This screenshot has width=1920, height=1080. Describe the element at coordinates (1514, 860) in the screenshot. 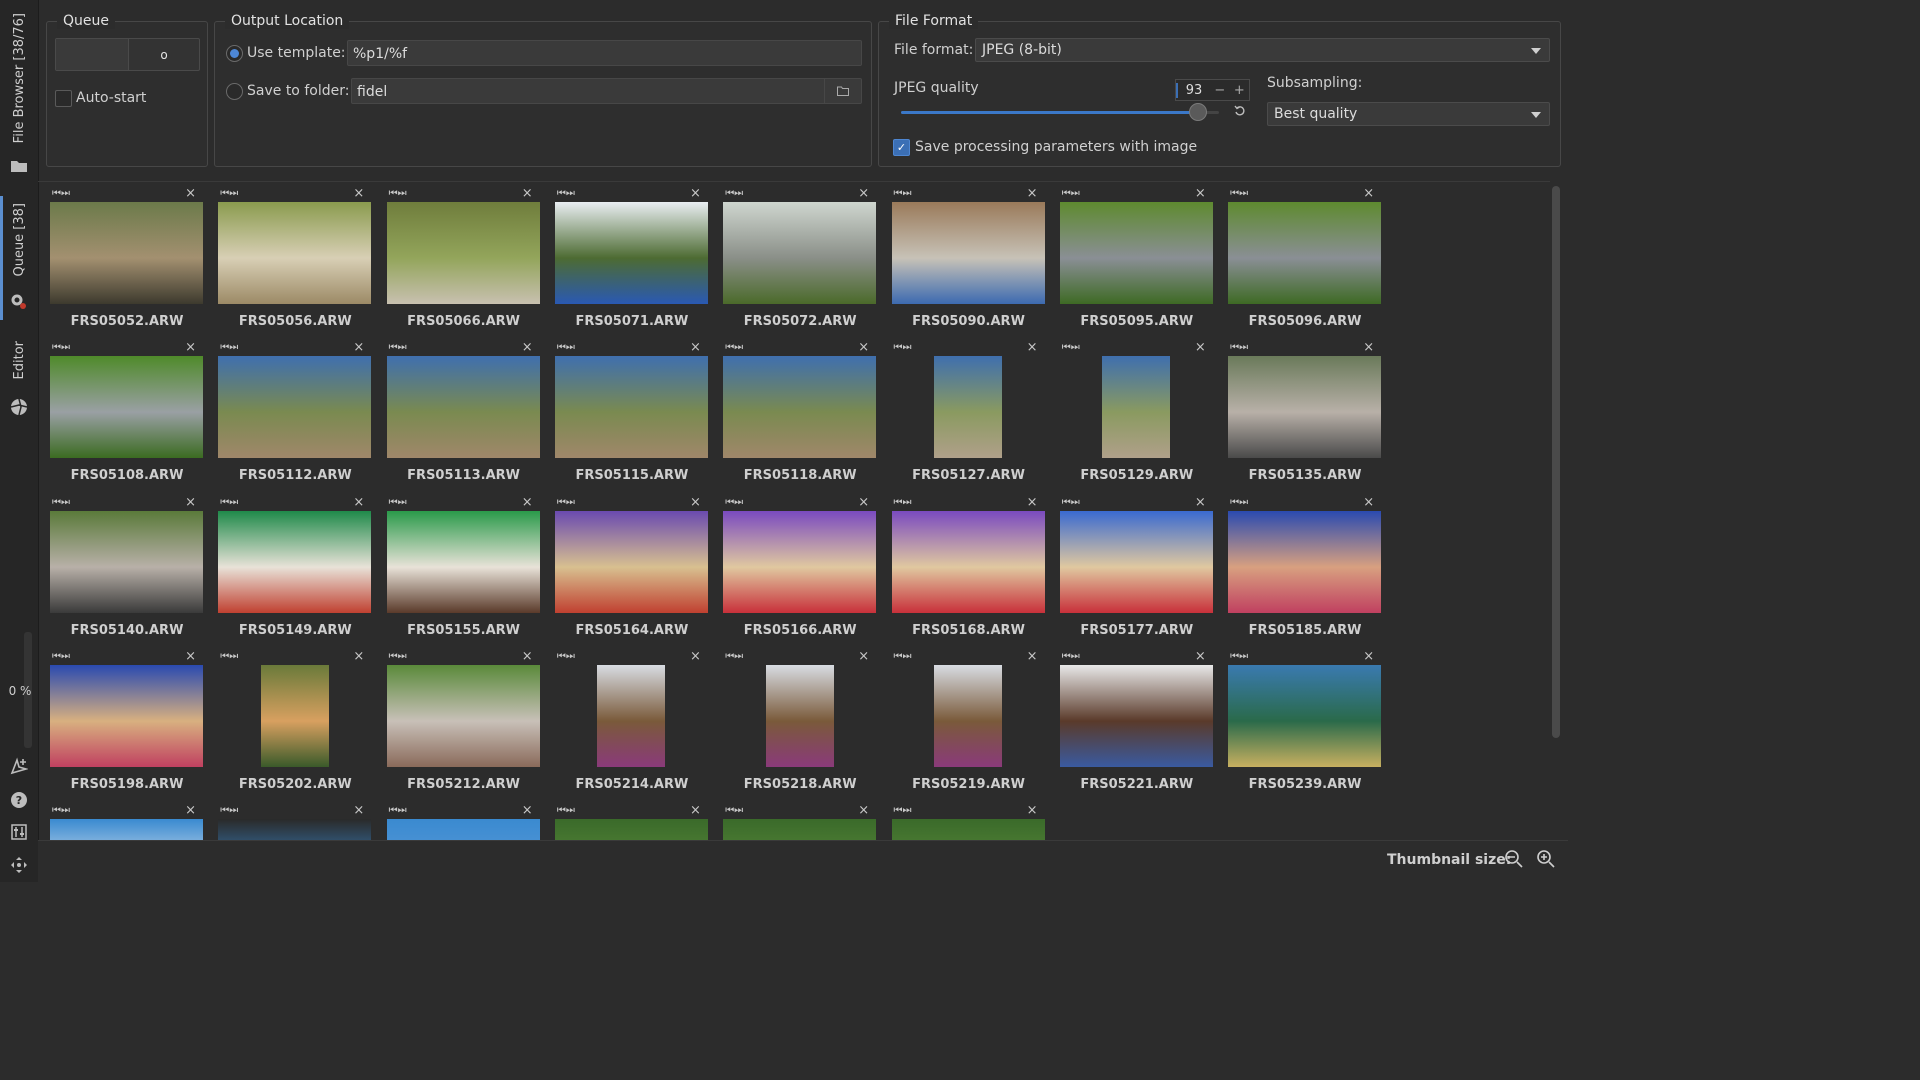

I see `zoom-out-icon` at that location.